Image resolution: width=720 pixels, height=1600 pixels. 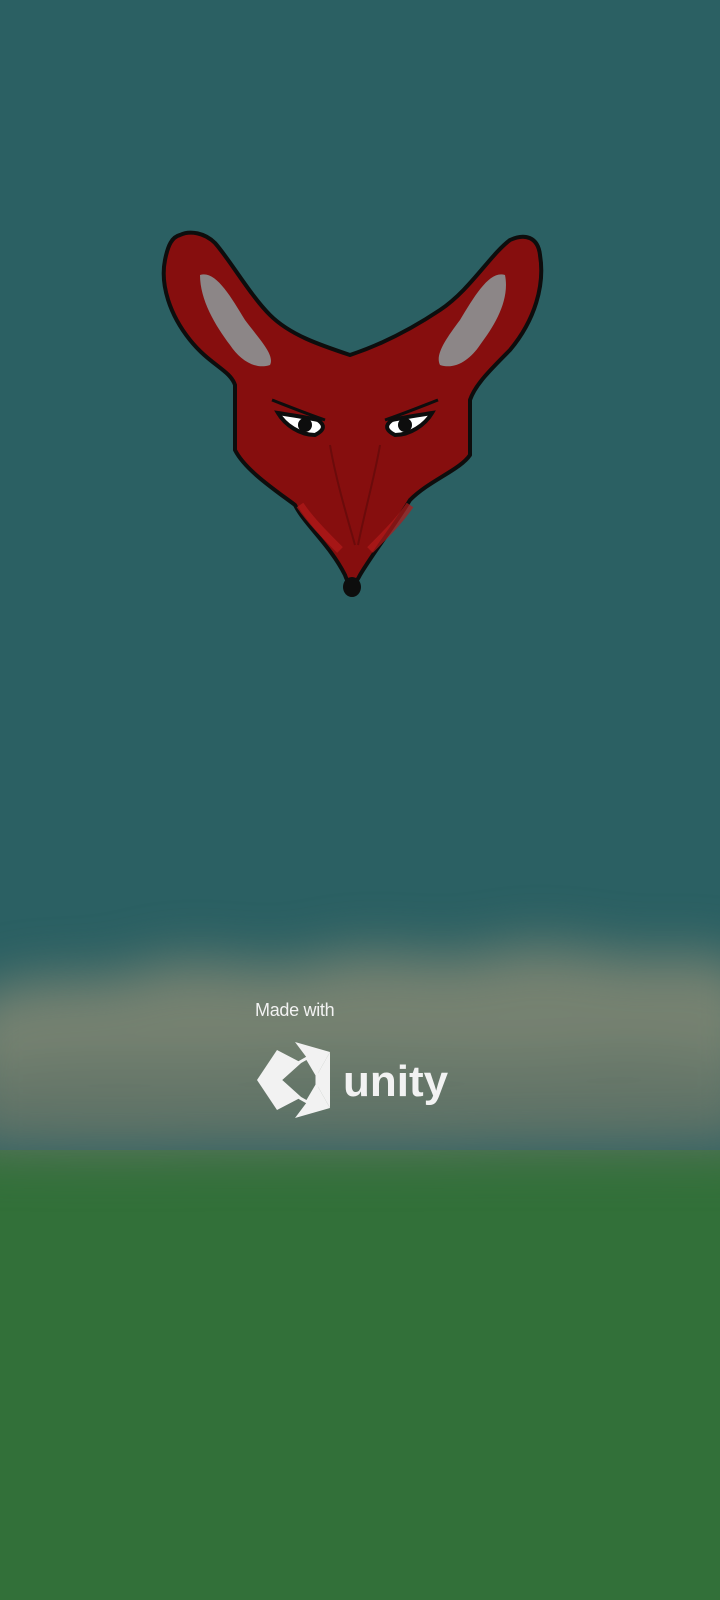 I want to click on made-with-unity-badge: Made with unity, so click(x=365, y=1060).